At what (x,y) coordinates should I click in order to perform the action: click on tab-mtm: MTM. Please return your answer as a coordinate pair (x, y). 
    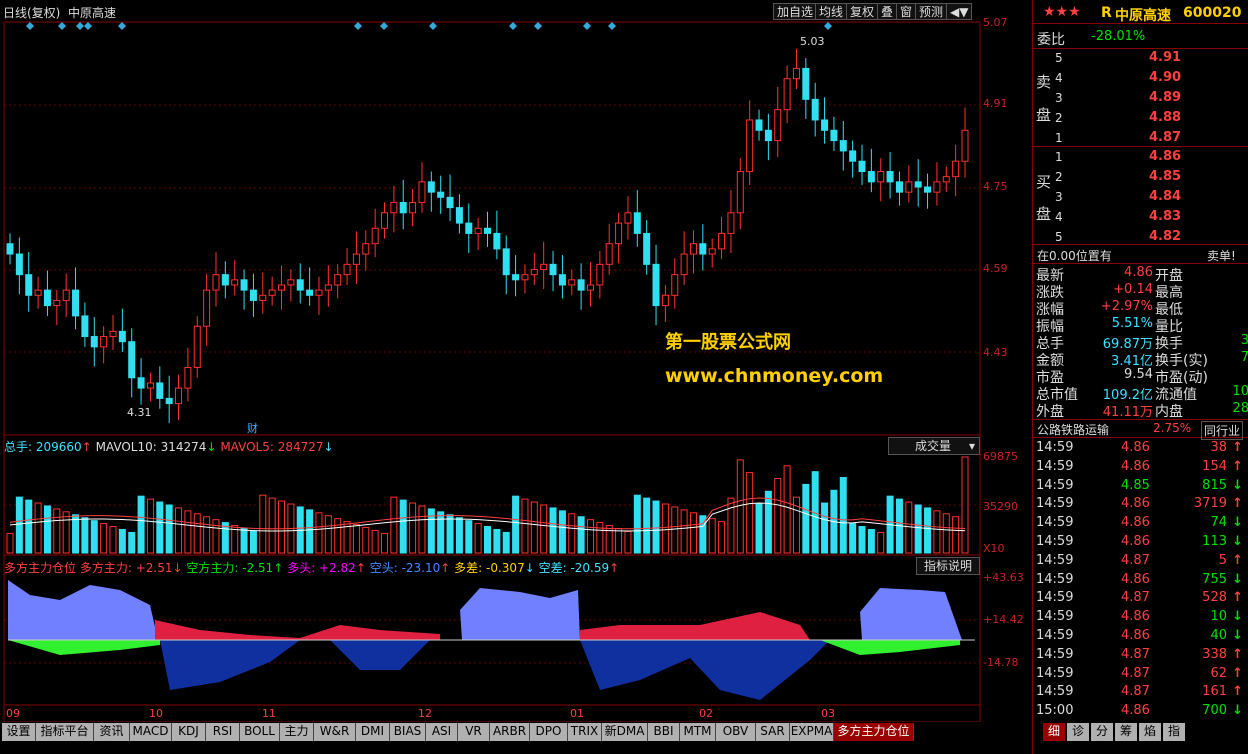
    Looking at the image, I should click on (698, 732).